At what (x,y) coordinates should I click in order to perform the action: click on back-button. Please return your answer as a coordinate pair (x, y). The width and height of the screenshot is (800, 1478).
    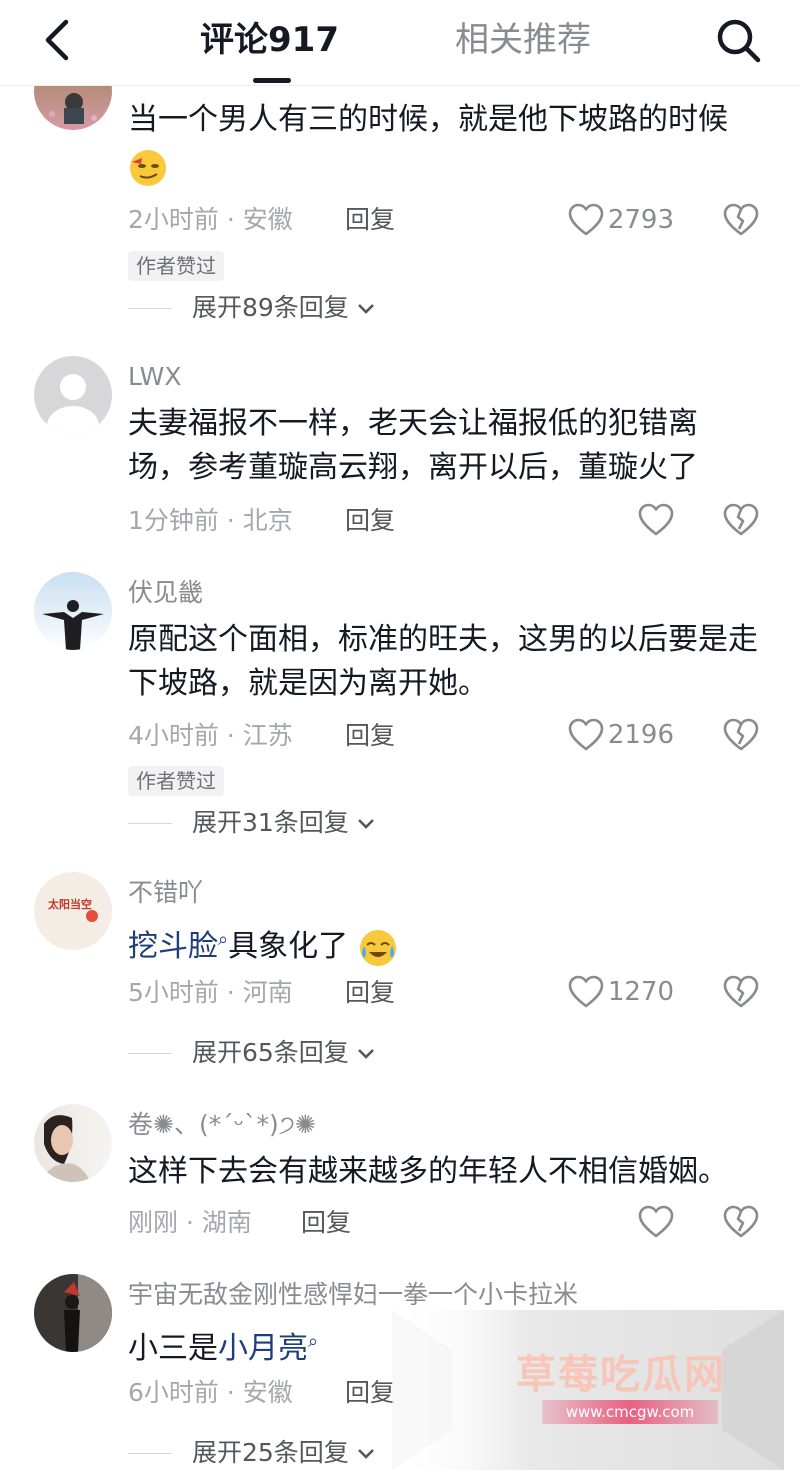
    Looking at the image, I should click on (58, 40).